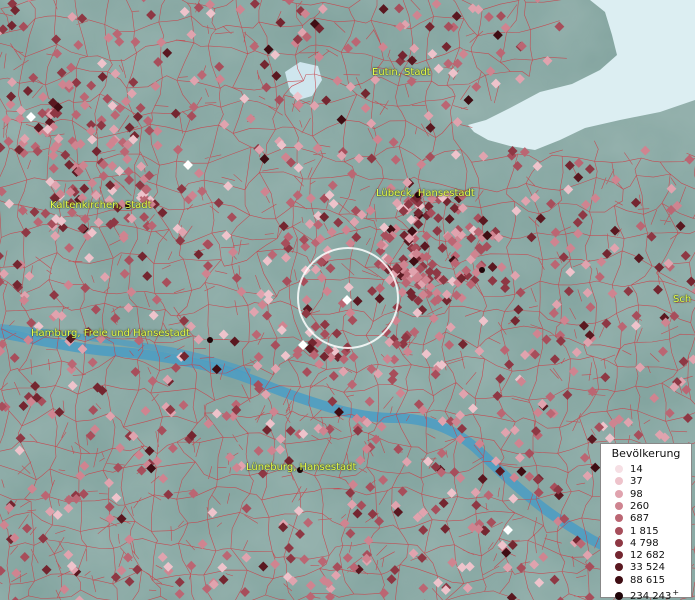  I want to click on legend-label: 12 682, so click(647, 556).